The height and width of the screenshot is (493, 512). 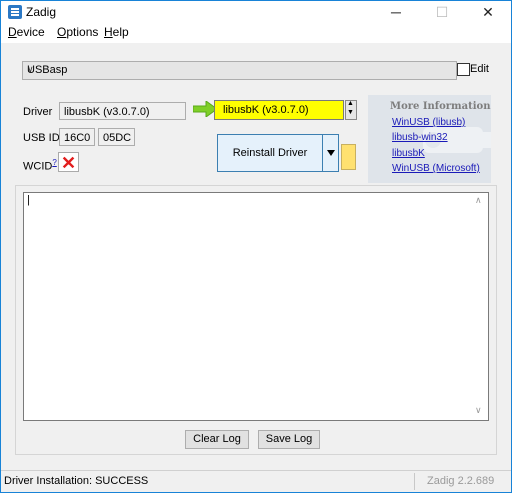 I want to click on usb-pid-field: 05DC, so click(x=116, y=137).